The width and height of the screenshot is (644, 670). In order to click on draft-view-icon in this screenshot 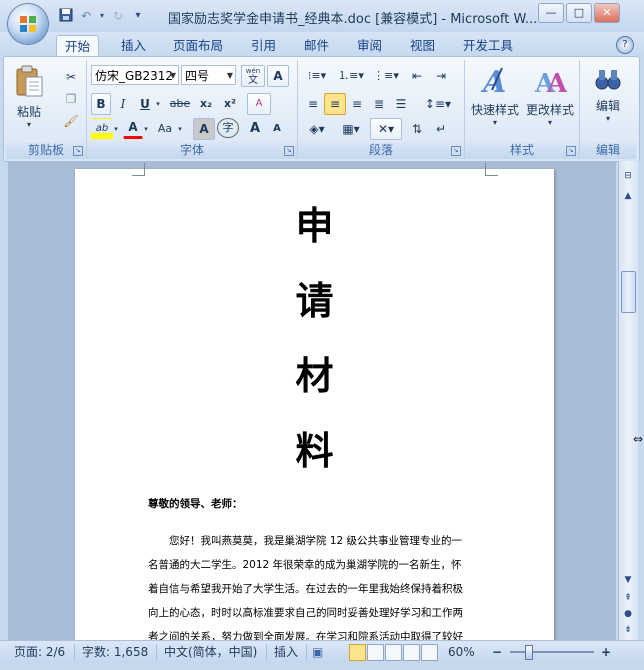, I will do `click(429, 652)`.